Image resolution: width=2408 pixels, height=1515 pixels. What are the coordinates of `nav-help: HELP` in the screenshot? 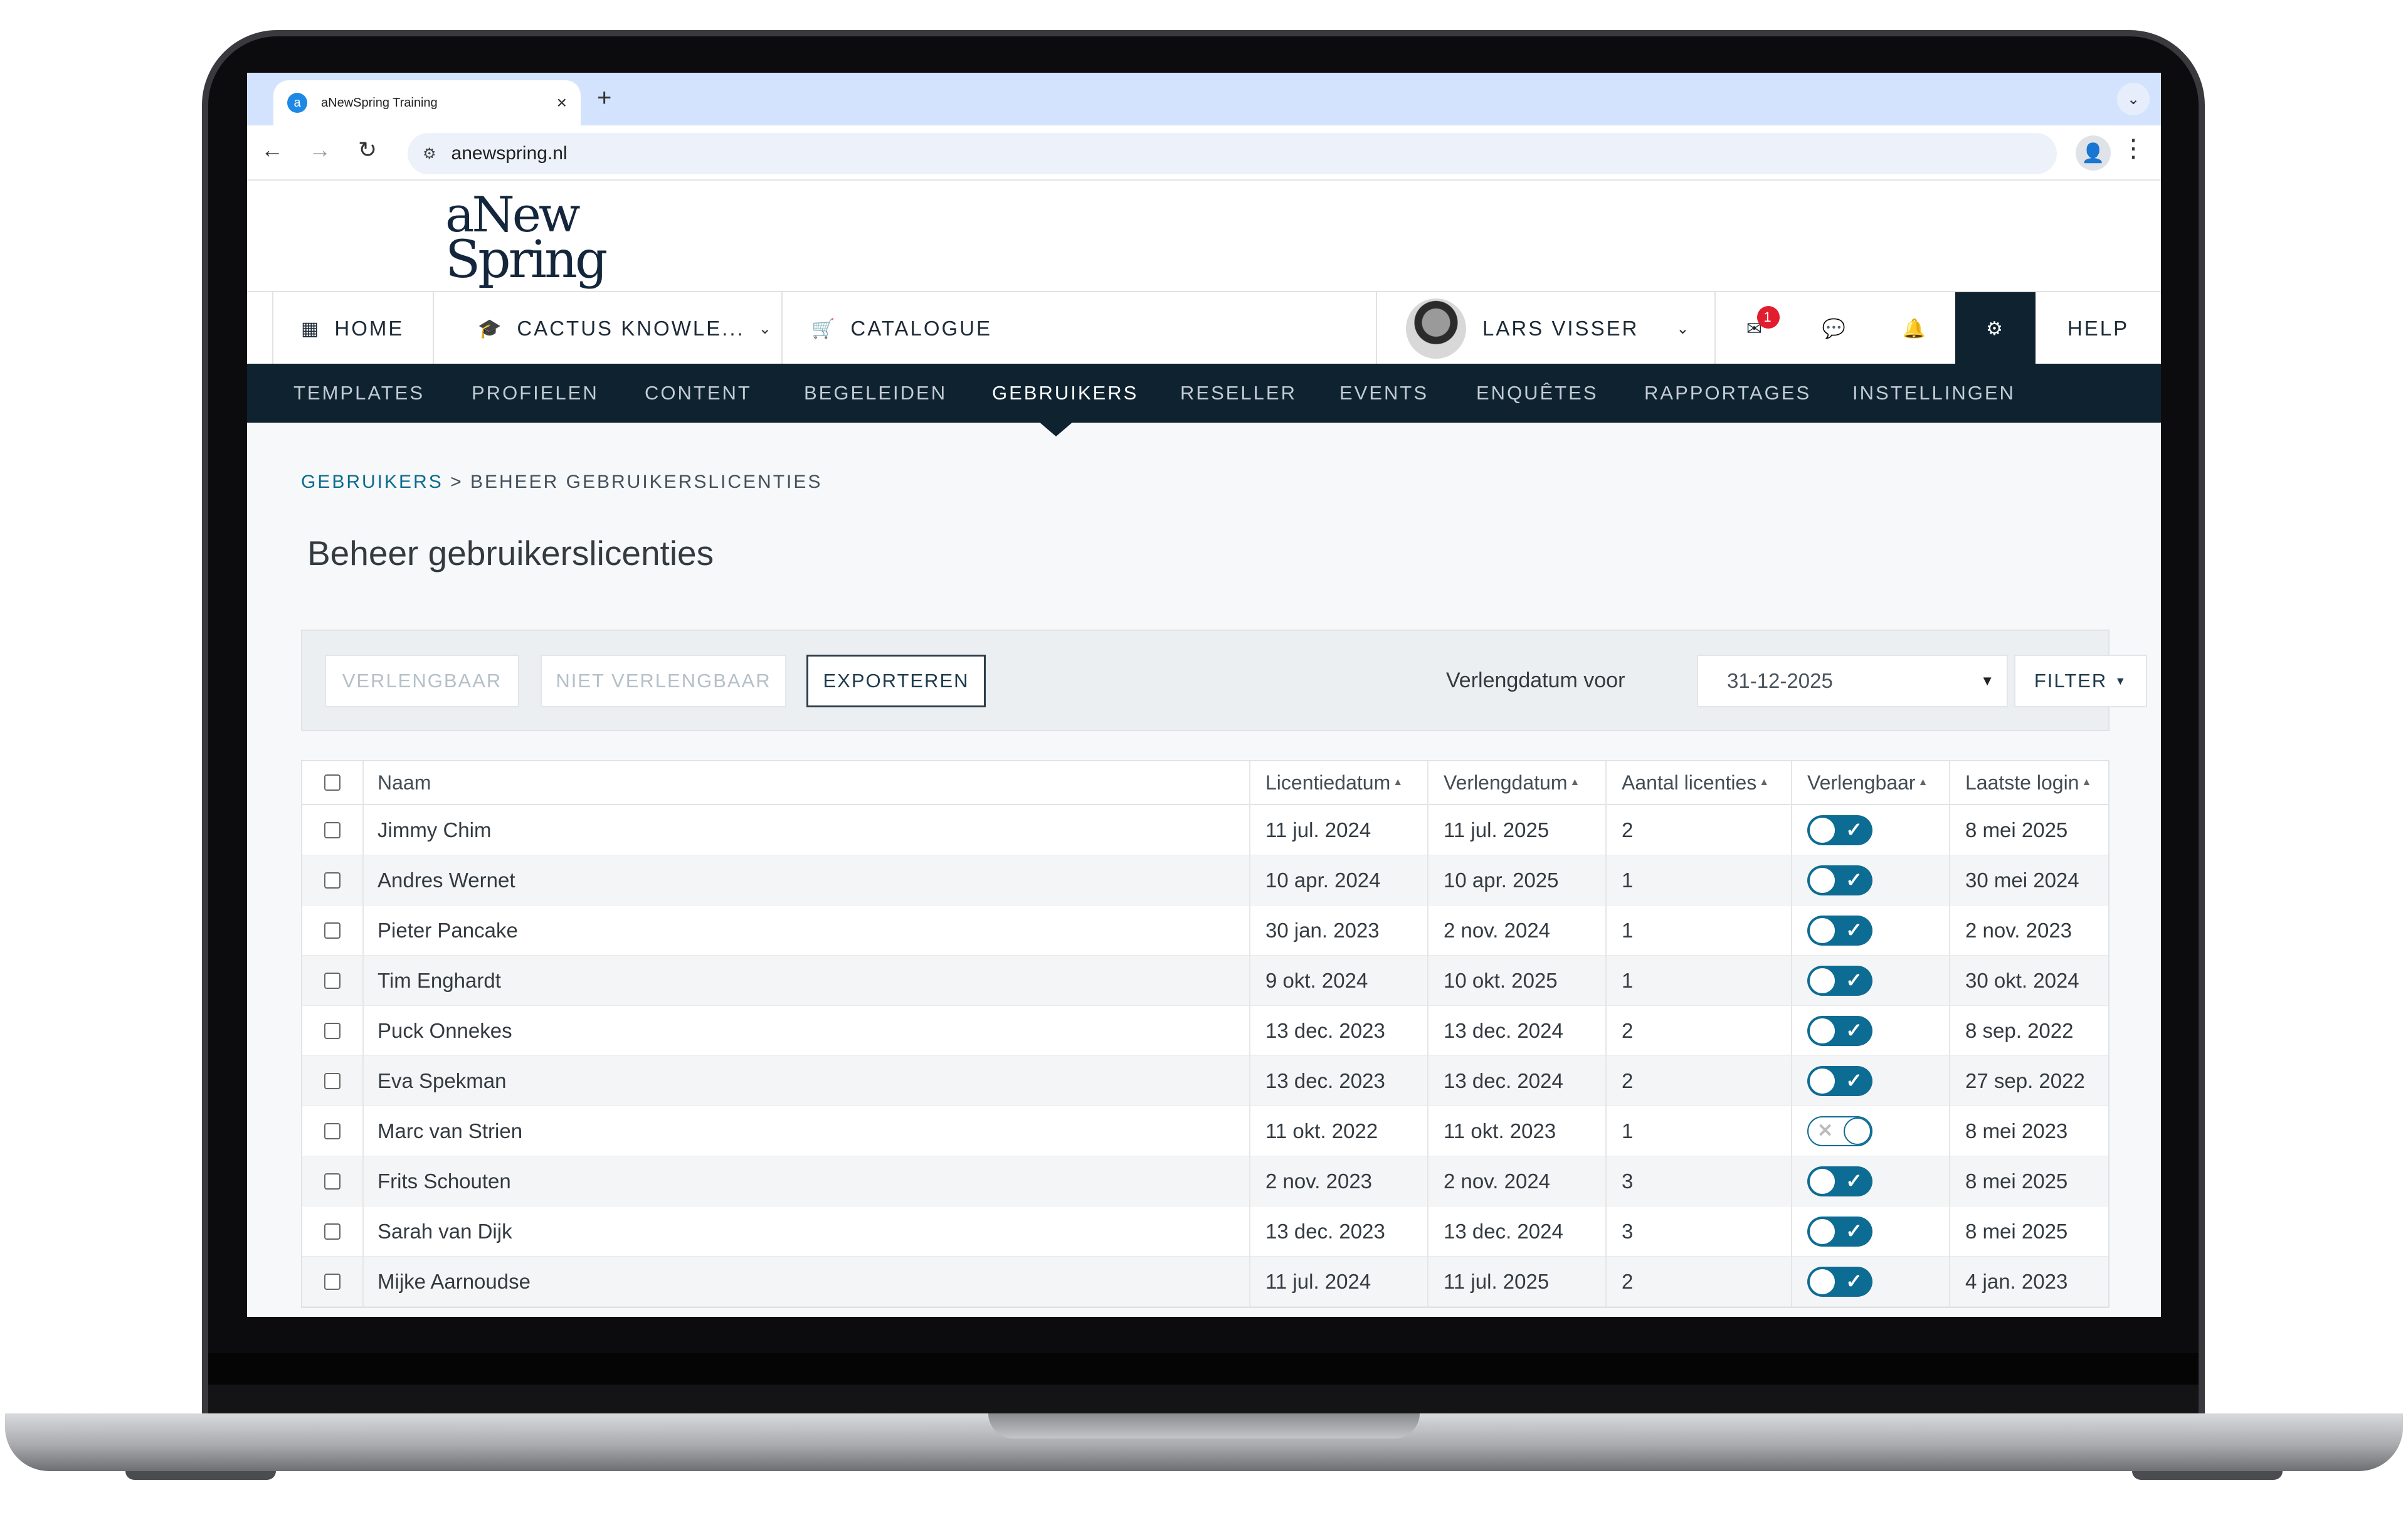 It's located at (2098, 328).